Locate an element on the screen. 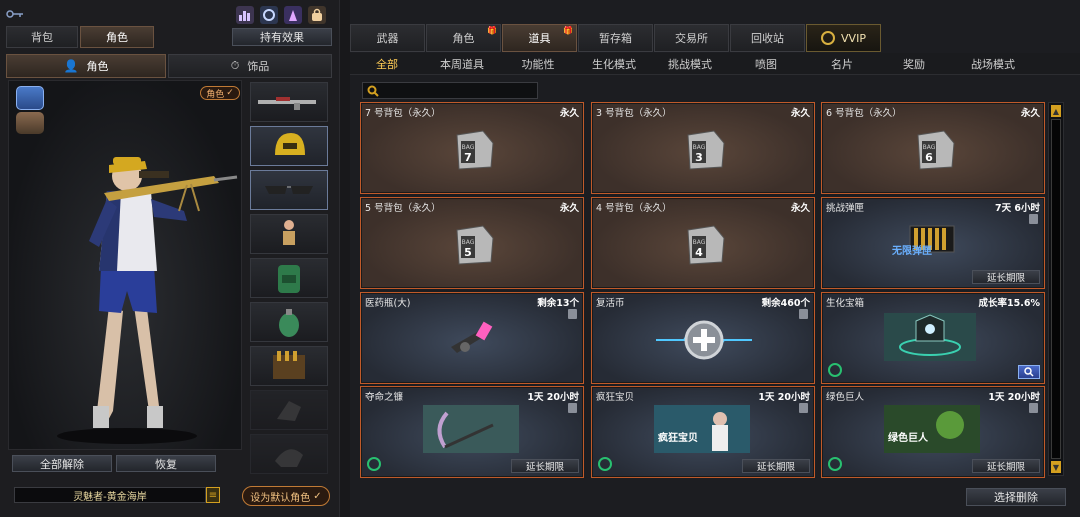 The image size is (1080, 517). subtab-accessory-label: 饰品 is located at coordinates (258, 66).